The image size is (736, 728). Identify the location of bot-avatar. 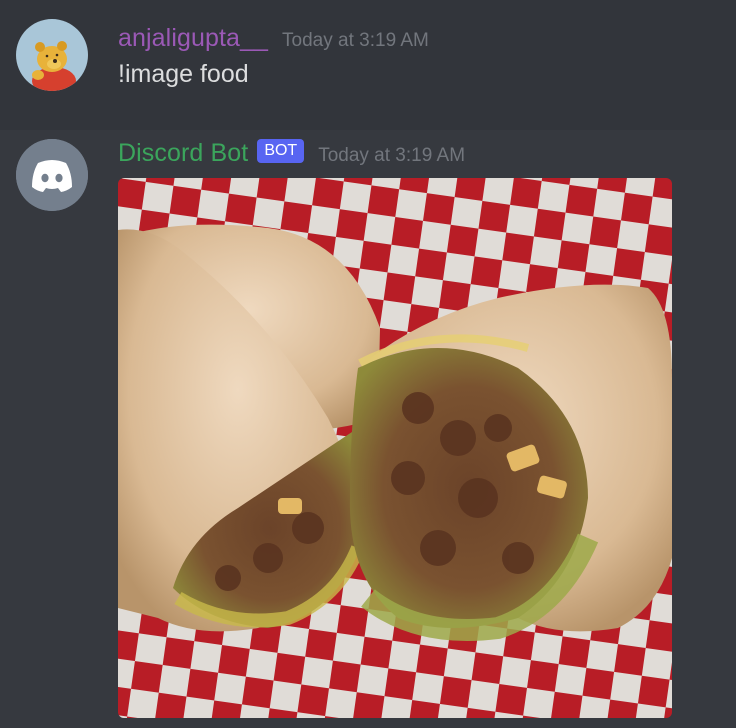
(52, 175).